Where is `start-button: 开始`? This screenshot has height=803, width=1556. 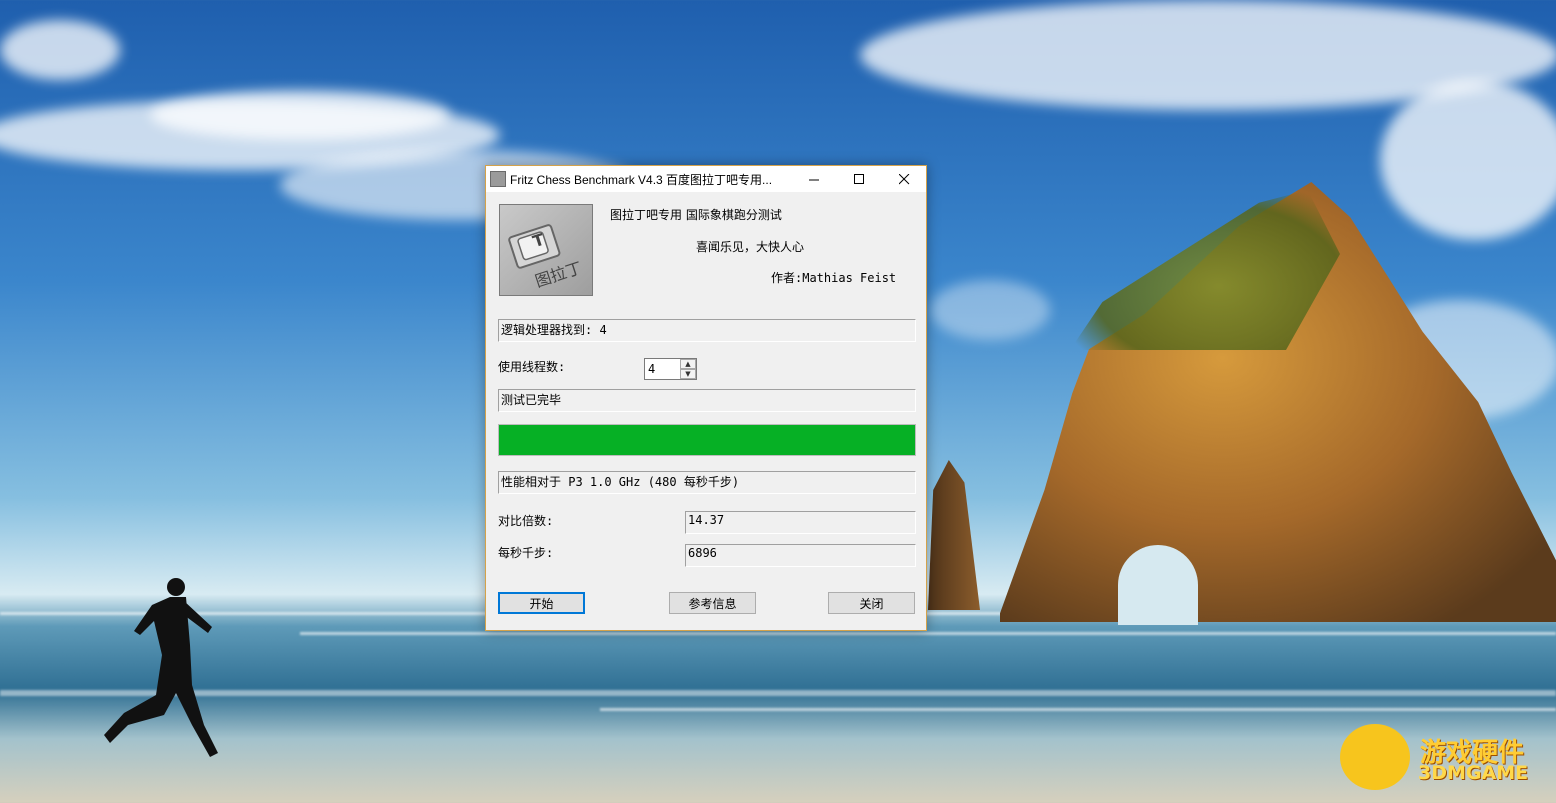
start-button: 开始 is located at coordinates (541, 603).